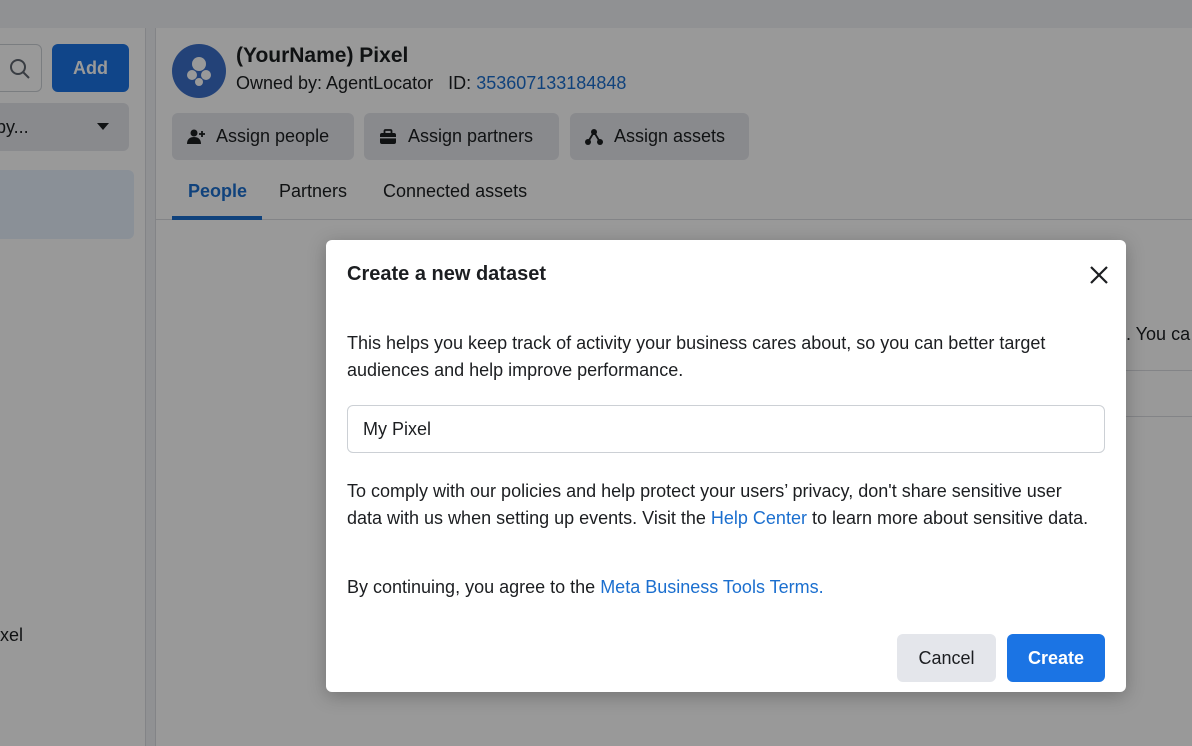 This screenshot has width=1192, height=746. What do you see at coordinates (759, 518) in the screenshot?
I see `help-center-link: Help Center` at bounding box center [759, 518].